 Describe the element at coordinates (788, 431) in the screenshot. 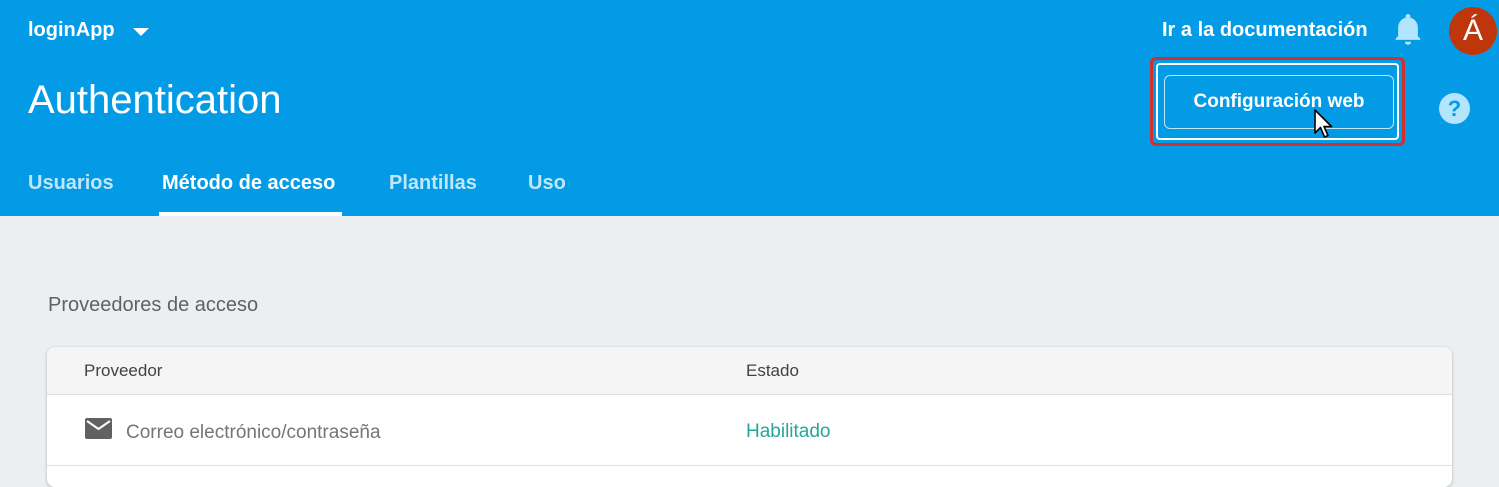

I see `status-badge: Habilitado` at that location.